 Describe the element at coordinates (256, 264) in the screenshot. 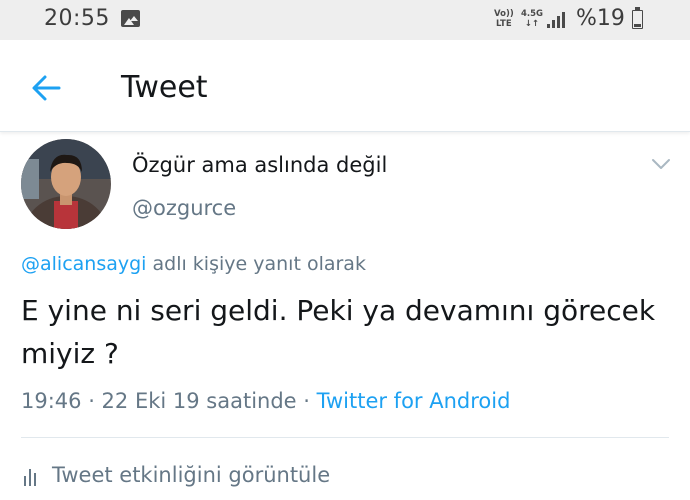

I see `reply-context-label: adlı kişiye yanıt olarak` at that location.